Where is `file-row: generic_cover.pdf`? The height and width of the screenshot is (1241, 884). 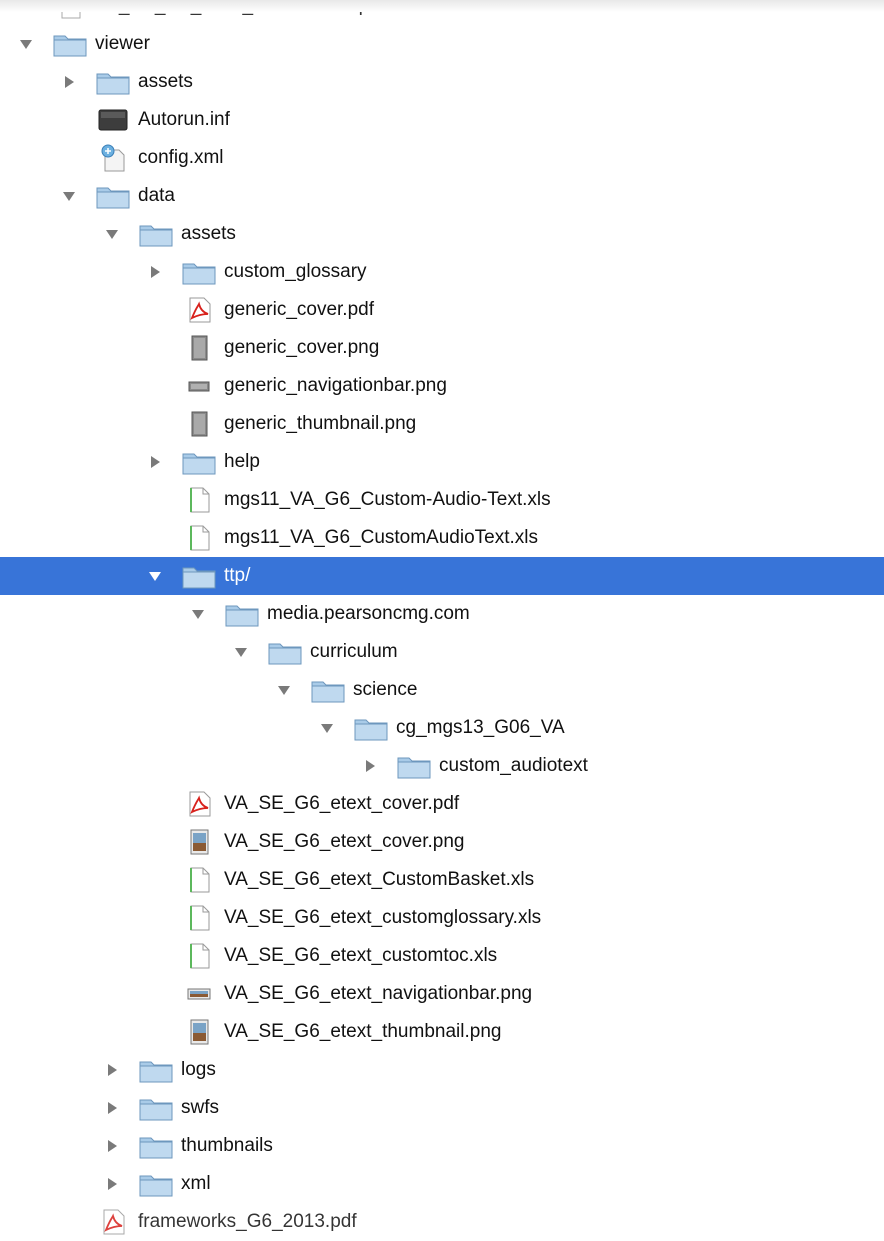
file-row: generic_cover.pdf is located at coordinates (442, 310).